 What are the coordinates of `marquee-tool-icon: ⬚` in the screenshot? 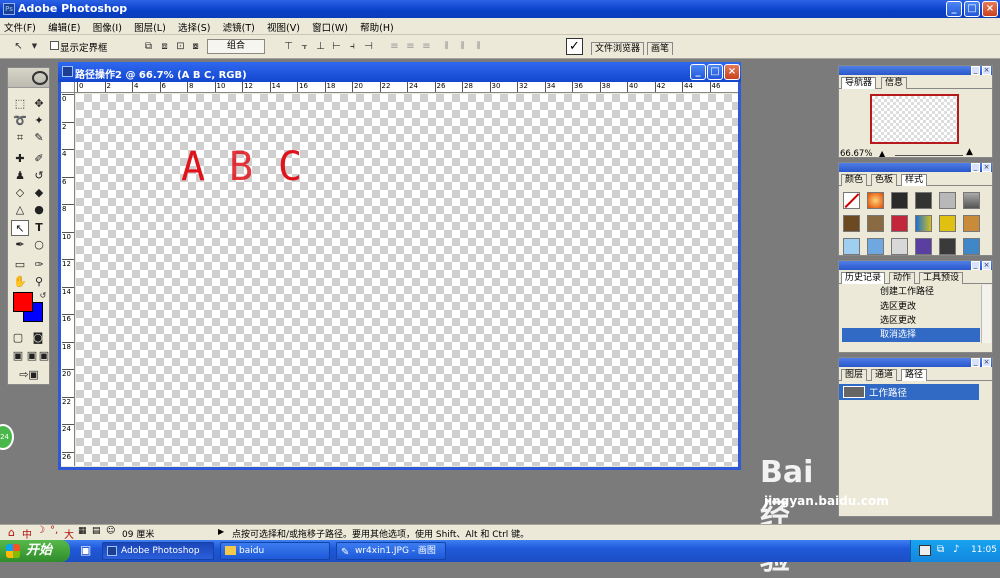 It's located at (20, 104).